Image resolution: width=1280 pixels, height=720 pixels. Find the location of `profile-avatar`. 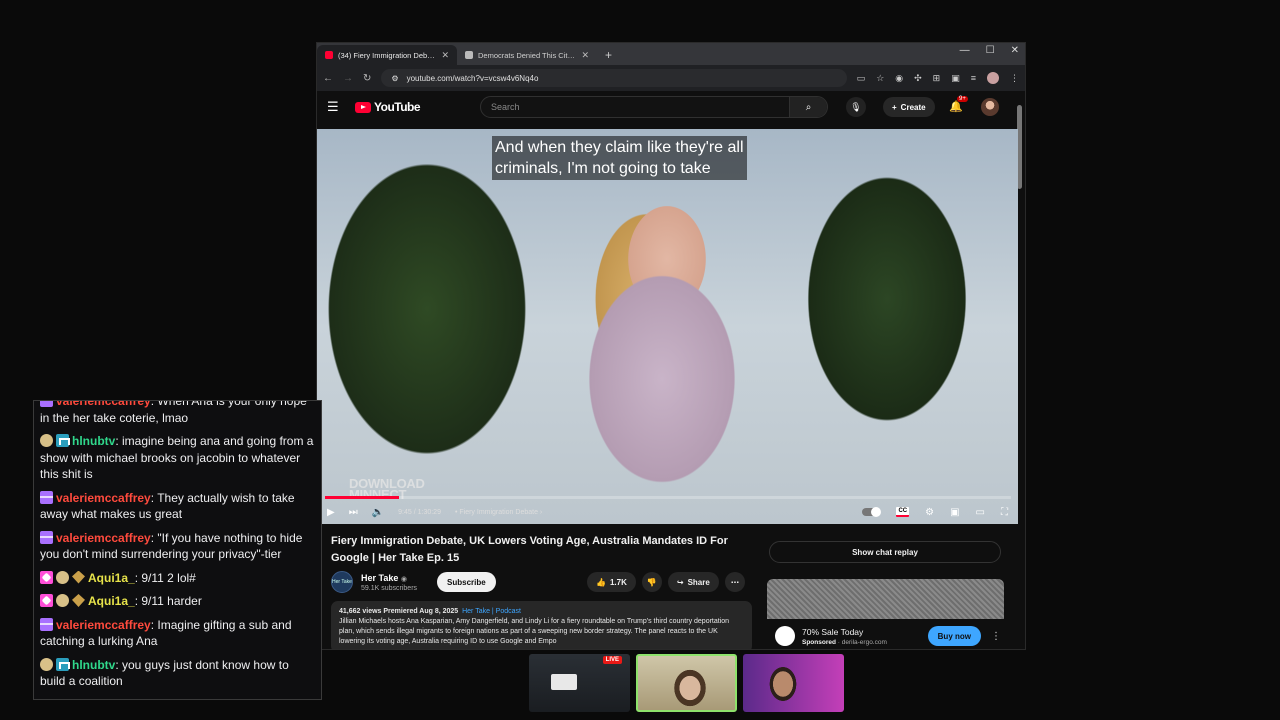

profile-avatar is located at coordinates (993, 78).